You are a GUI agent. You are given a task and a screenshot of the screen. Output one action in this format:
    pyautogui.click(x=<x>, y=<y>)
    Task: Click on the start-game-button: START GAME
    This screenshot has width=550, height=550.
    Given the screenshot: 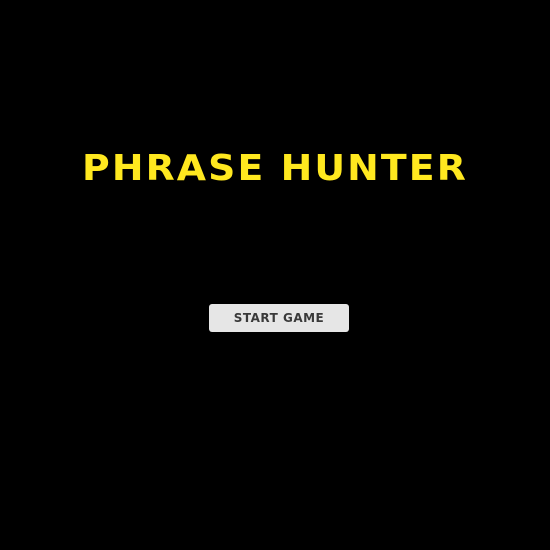 What is the action you would take?
    pyautogui.click(x=279, y=318)
    